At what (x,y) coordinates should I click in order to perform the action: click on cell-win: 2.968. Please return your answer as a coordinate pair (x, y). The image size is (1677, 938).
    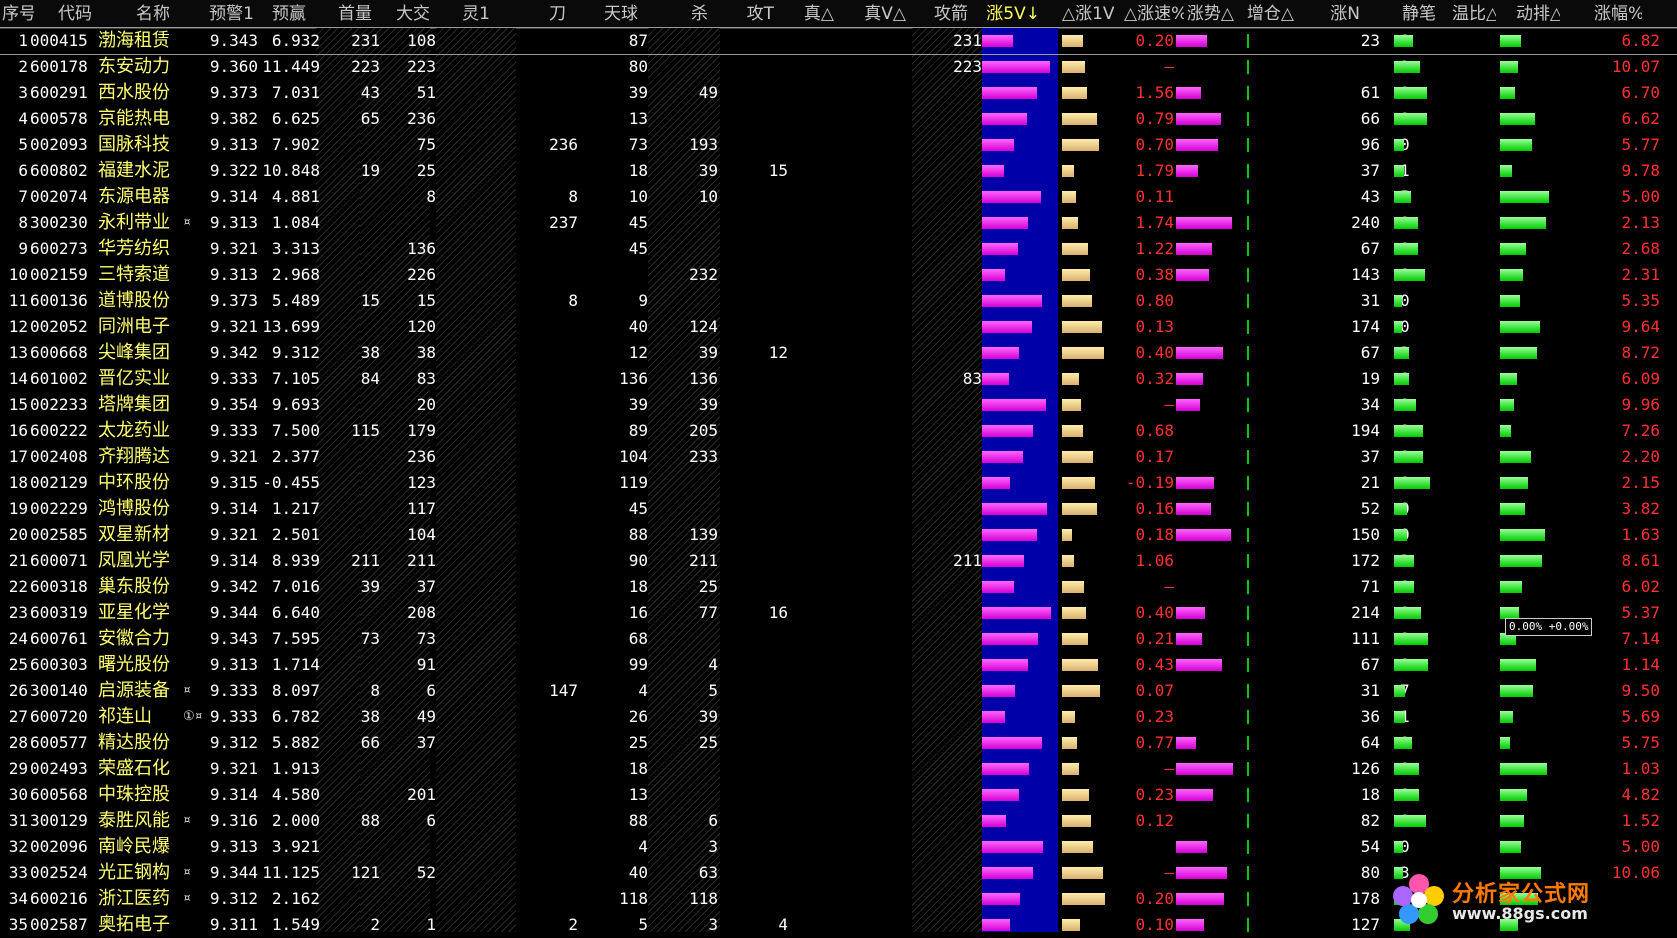
    Looking at the image, I should click on (295, 274).